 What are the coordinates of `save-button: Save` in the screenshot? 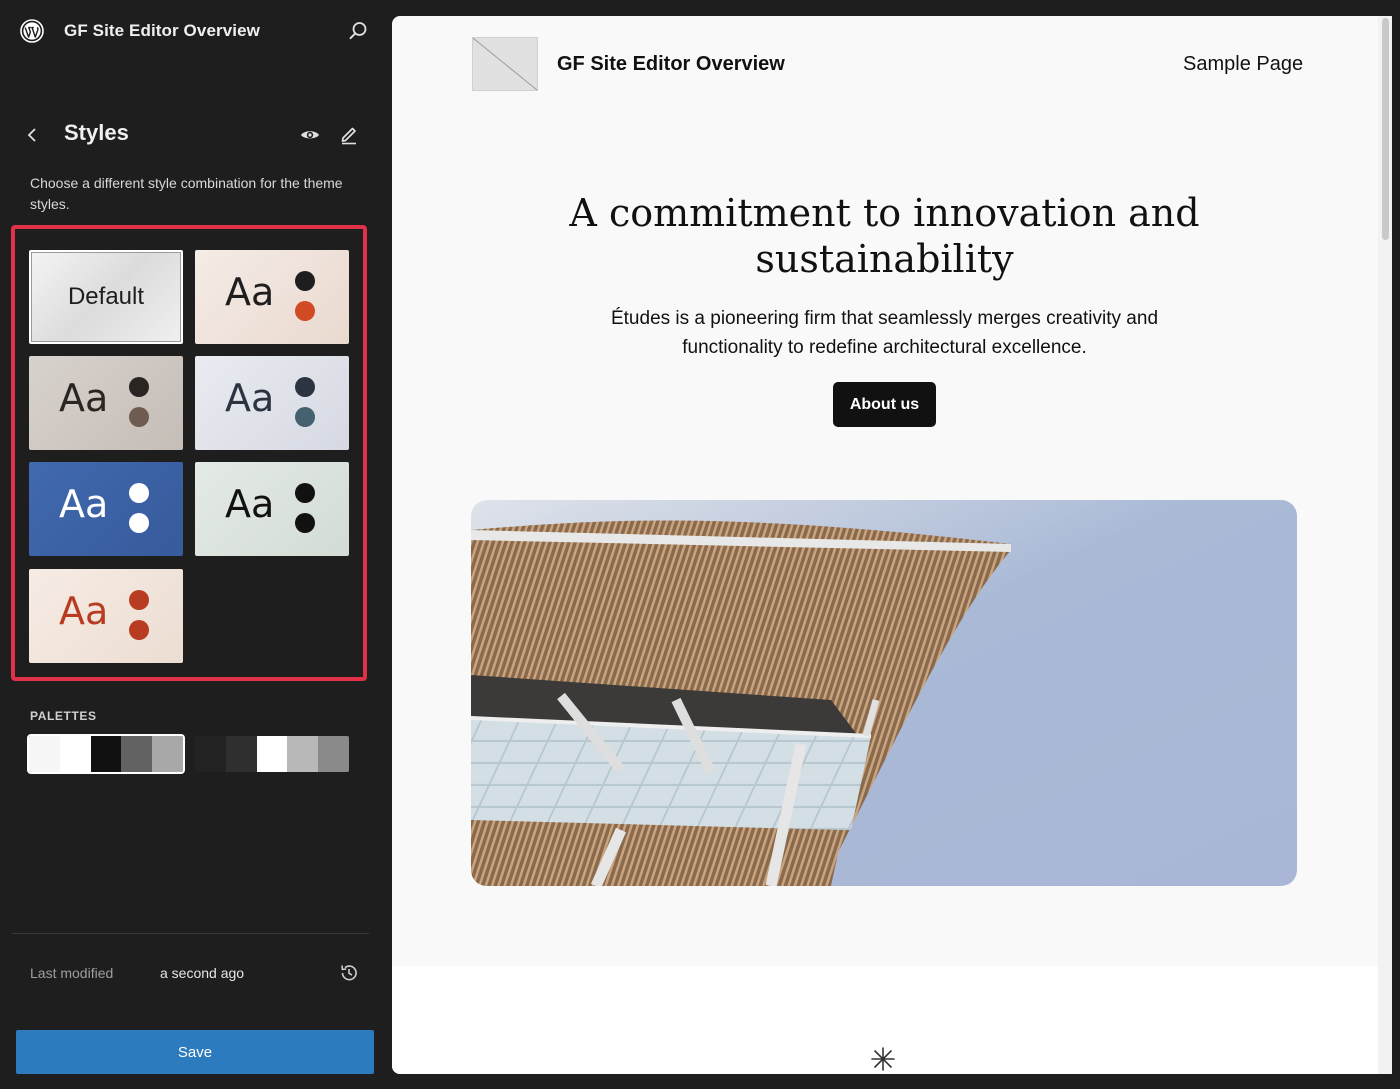 It's located at (195, 1052).